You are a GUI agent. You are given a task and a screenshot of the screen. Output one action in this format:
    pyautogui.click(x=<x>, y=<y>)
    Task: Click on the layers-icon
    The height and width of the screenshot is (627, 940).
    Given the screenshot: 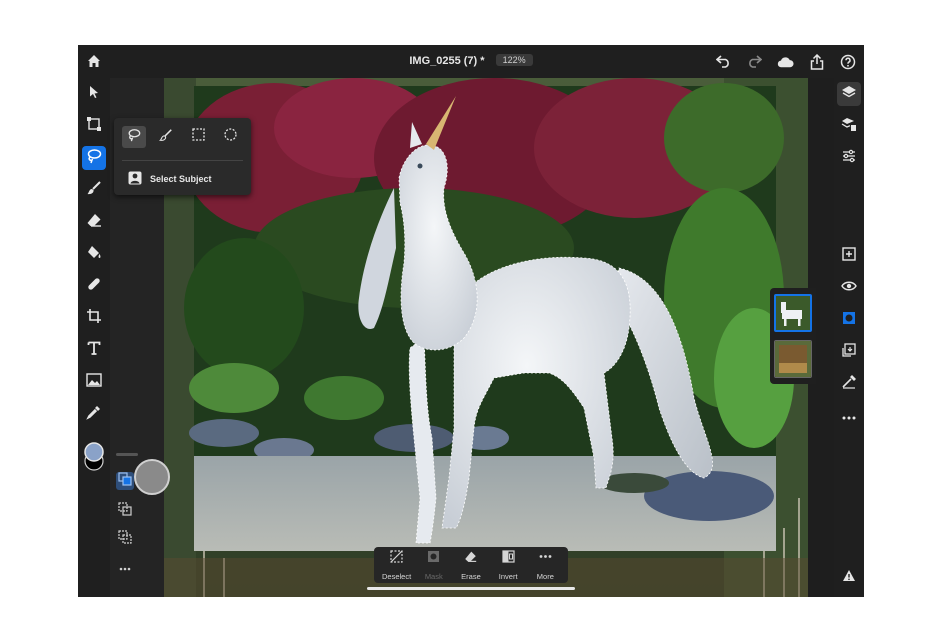 What is the action you would take?
    pyautogui.click(x=849, y=94)
    